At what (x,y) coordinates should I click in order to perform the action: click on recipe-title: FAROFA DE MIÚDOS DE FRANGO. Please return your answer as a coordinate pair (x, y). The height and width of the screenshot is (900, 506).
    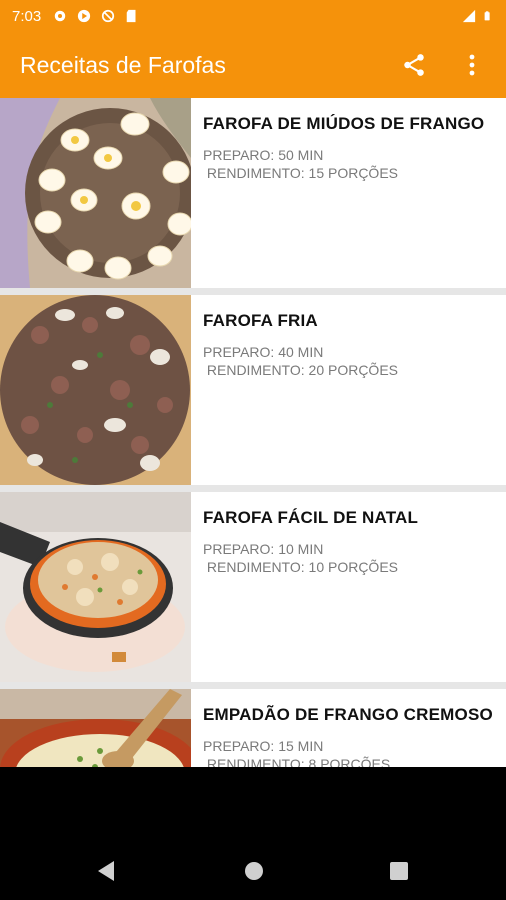
    Looking at the image, I should click on (344, 123).